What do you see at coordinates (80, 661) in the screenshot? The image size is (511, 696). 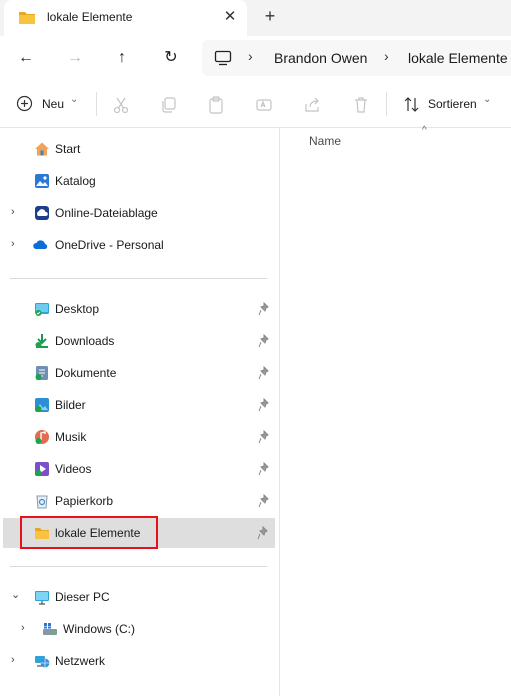 I see `sidebar-item-label: Netzwerk` at bounding box center [80, 661].